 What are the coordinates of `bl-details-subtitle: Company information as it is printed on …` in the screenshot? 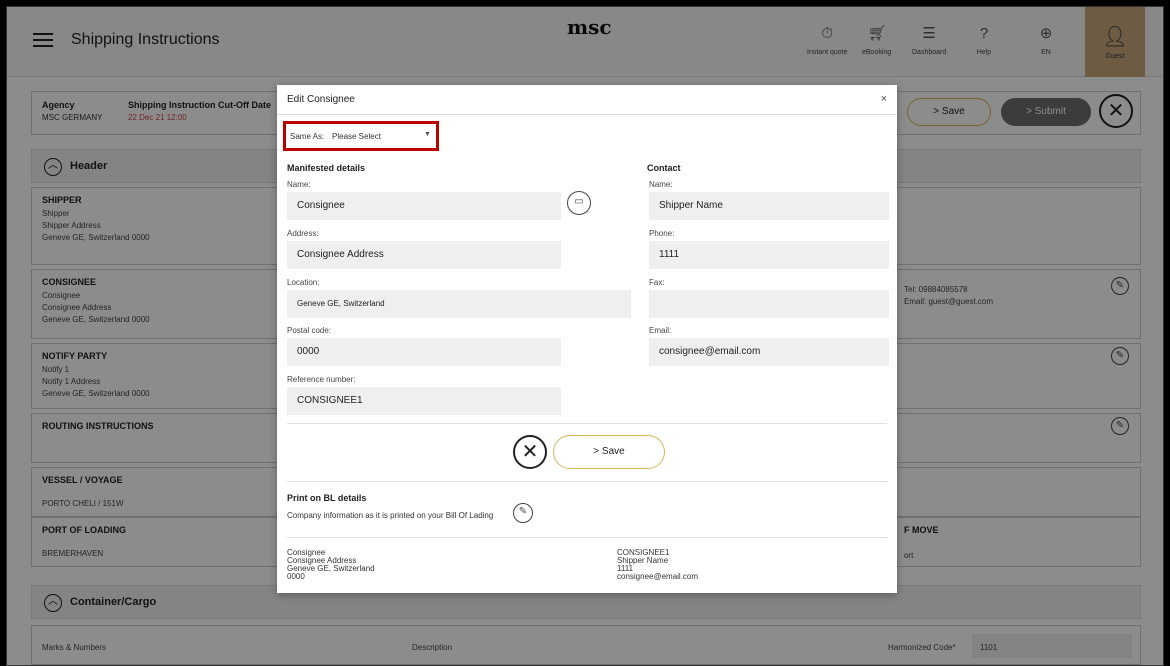 It's located at (390, 515).